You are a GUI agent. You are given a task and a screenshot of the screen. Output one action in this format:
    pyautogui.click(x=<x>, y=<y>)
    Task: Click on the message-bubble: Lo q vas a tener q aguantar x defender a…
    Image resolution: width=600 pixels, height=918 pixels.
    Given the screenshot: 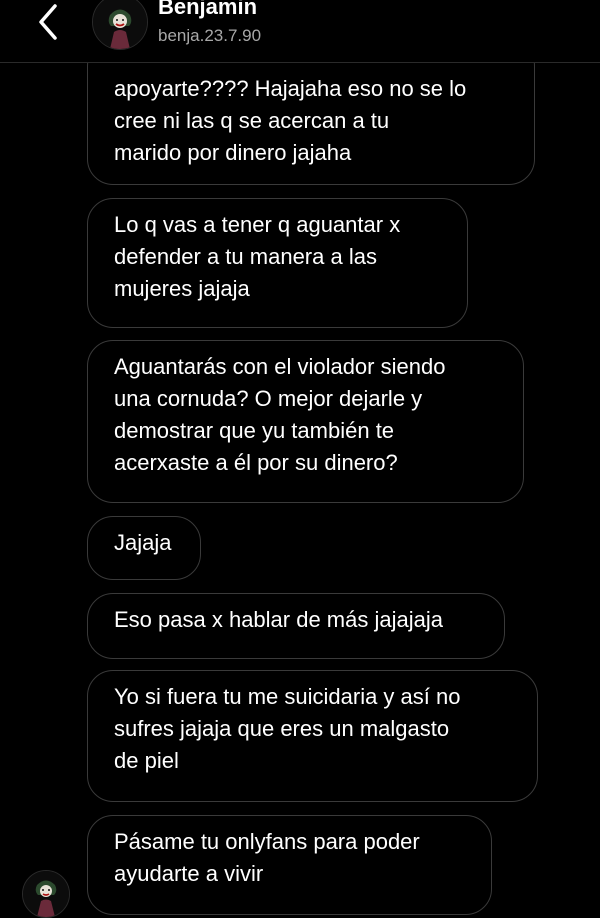 What is the action you would take?
    pyautogui.click(x=277, y=263)
    